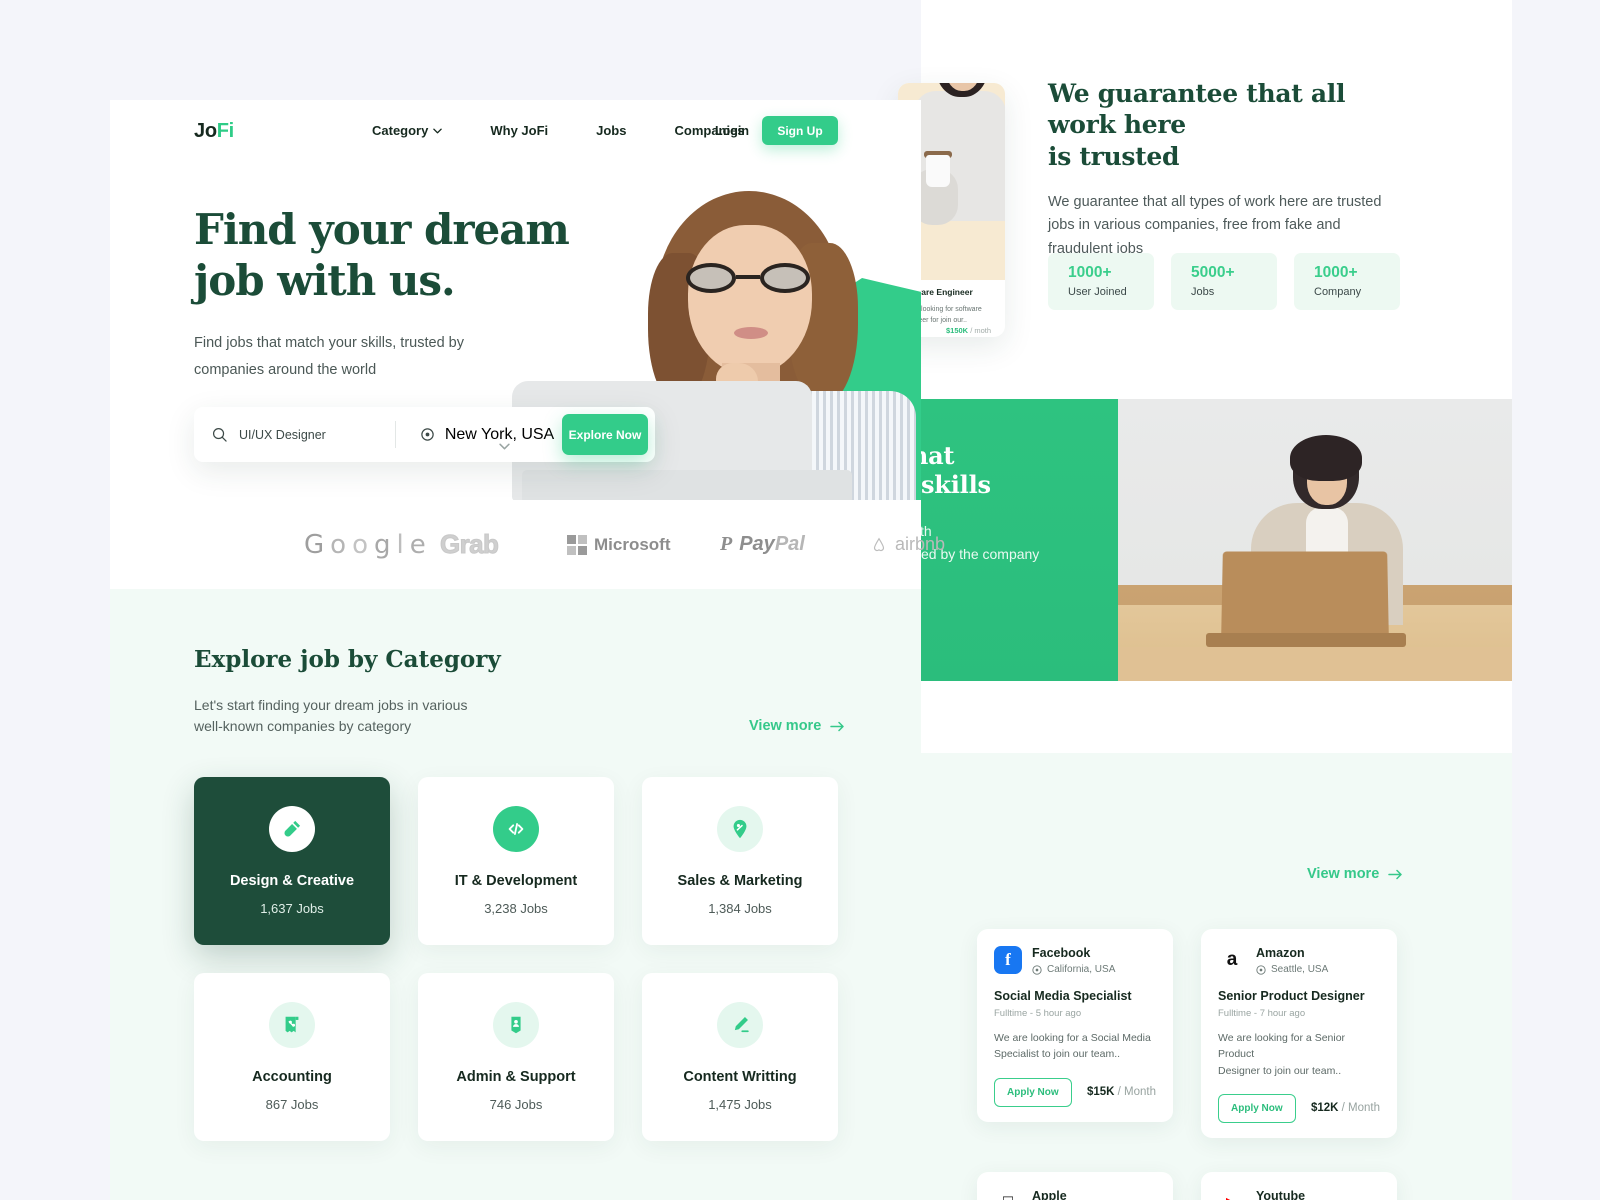  What do you see at coordinates (981, 330) in the screenshot?
I see `featured-job-salary-unit: / moth` at bounding box center [981, 330].